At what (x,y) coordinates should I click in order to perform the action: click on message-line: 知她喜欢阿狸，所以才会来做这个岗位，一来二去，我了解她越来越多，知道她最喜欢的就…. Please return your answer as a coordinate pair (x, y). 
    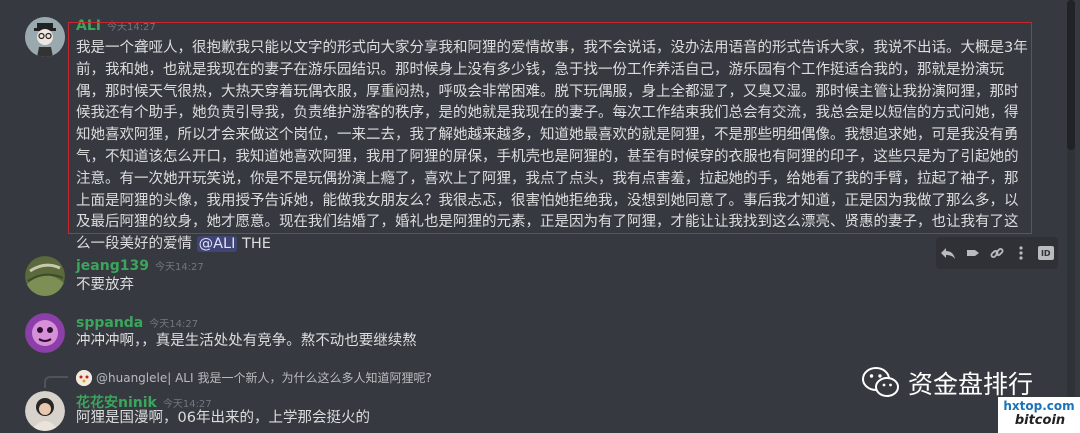
    Looking at the image, I should click on (547, 135).